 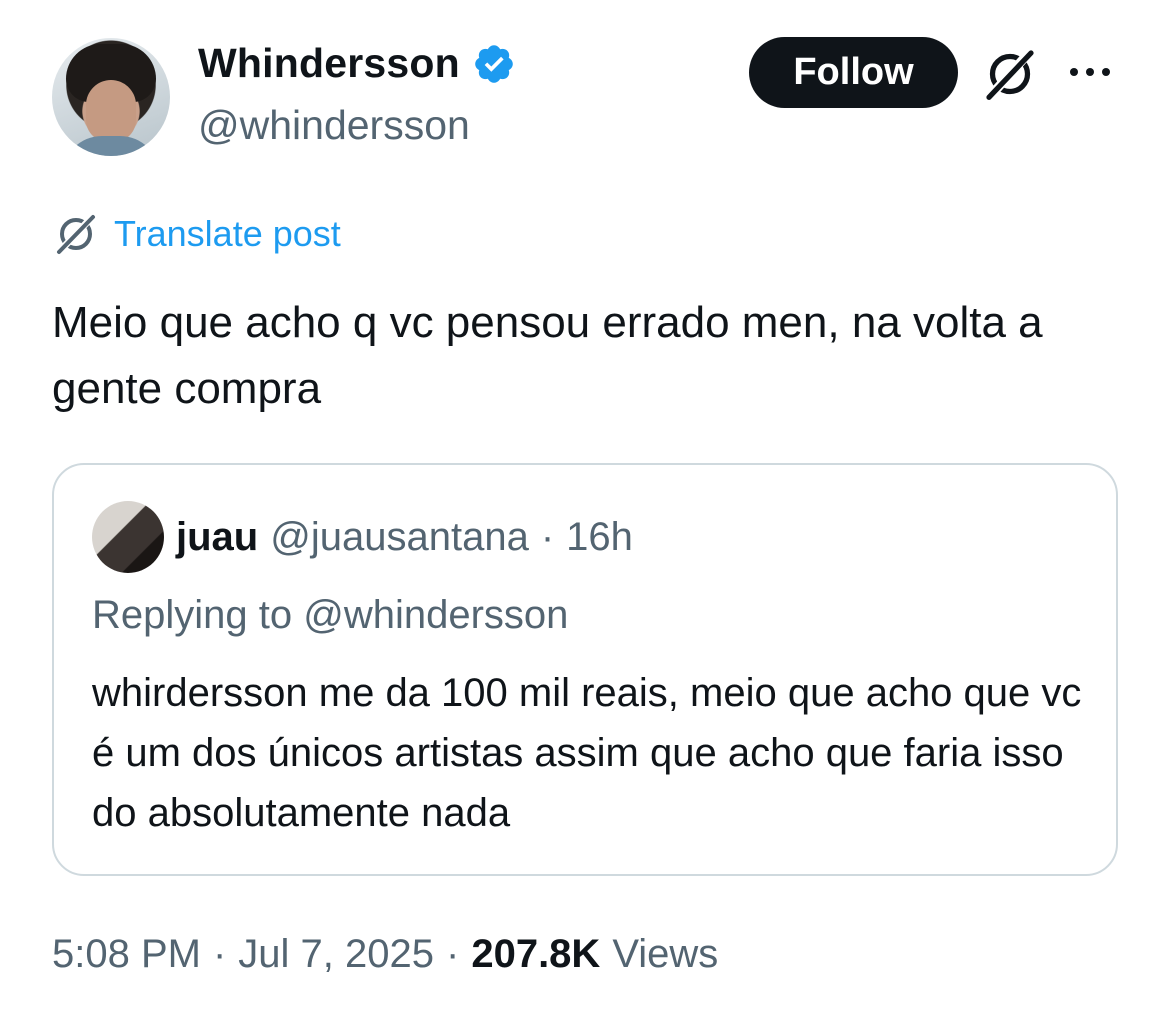 What do you see at coordinates (399, 537) in the screenshot?
I see `quoted-author-handle: @juausantana` at bounding box center [399, 537].